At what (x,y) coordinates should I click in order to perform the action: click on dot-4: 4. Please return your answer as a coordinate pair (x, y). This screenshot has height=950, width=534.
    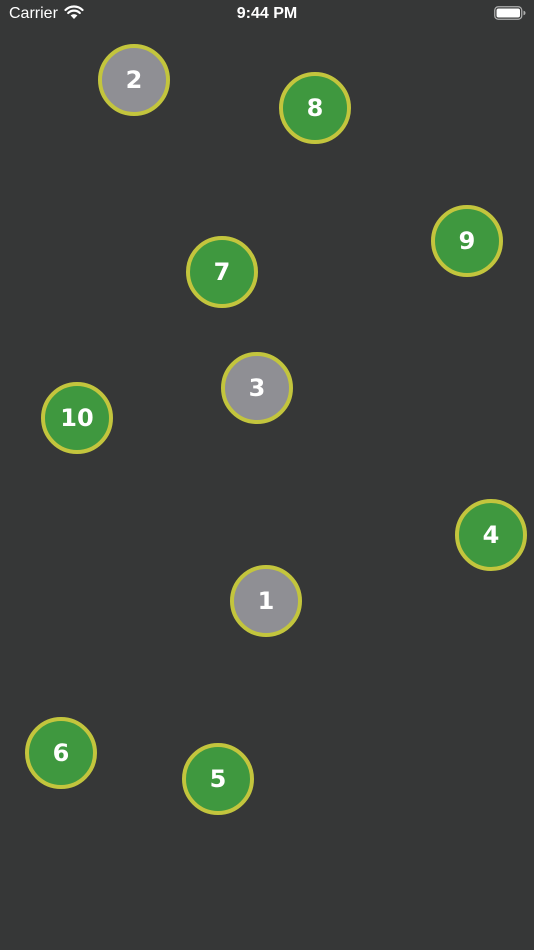
    Looking at the image, I should click on (491, 535).